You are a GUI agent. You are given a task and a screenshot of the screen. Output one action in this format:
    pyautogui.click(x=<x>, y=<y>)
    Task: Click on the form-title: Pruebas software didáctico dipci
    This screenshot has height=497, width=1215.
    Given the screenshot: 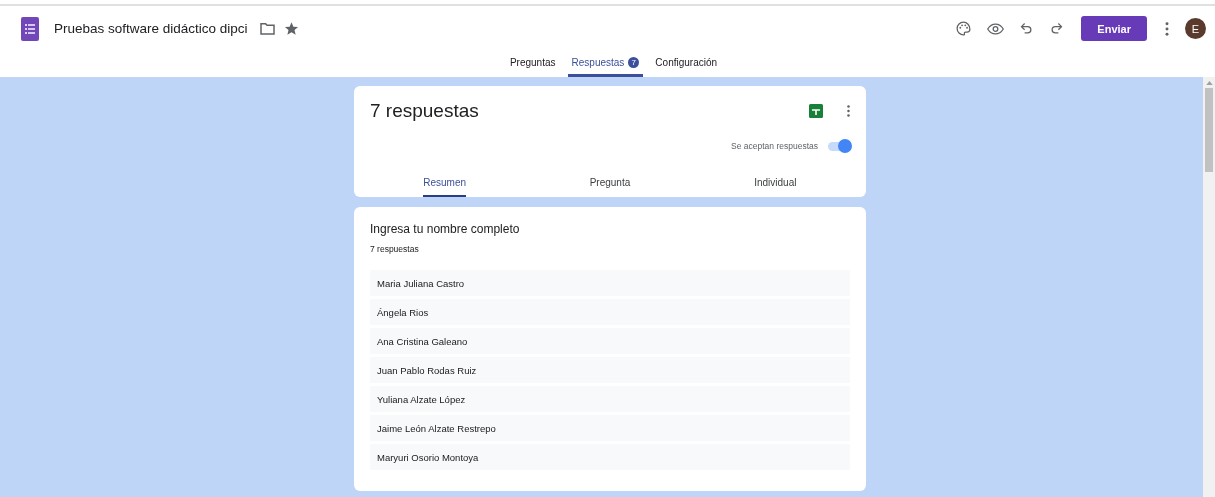 What is the action you would take?
    pyautogui.click(x=151, y=28)
    